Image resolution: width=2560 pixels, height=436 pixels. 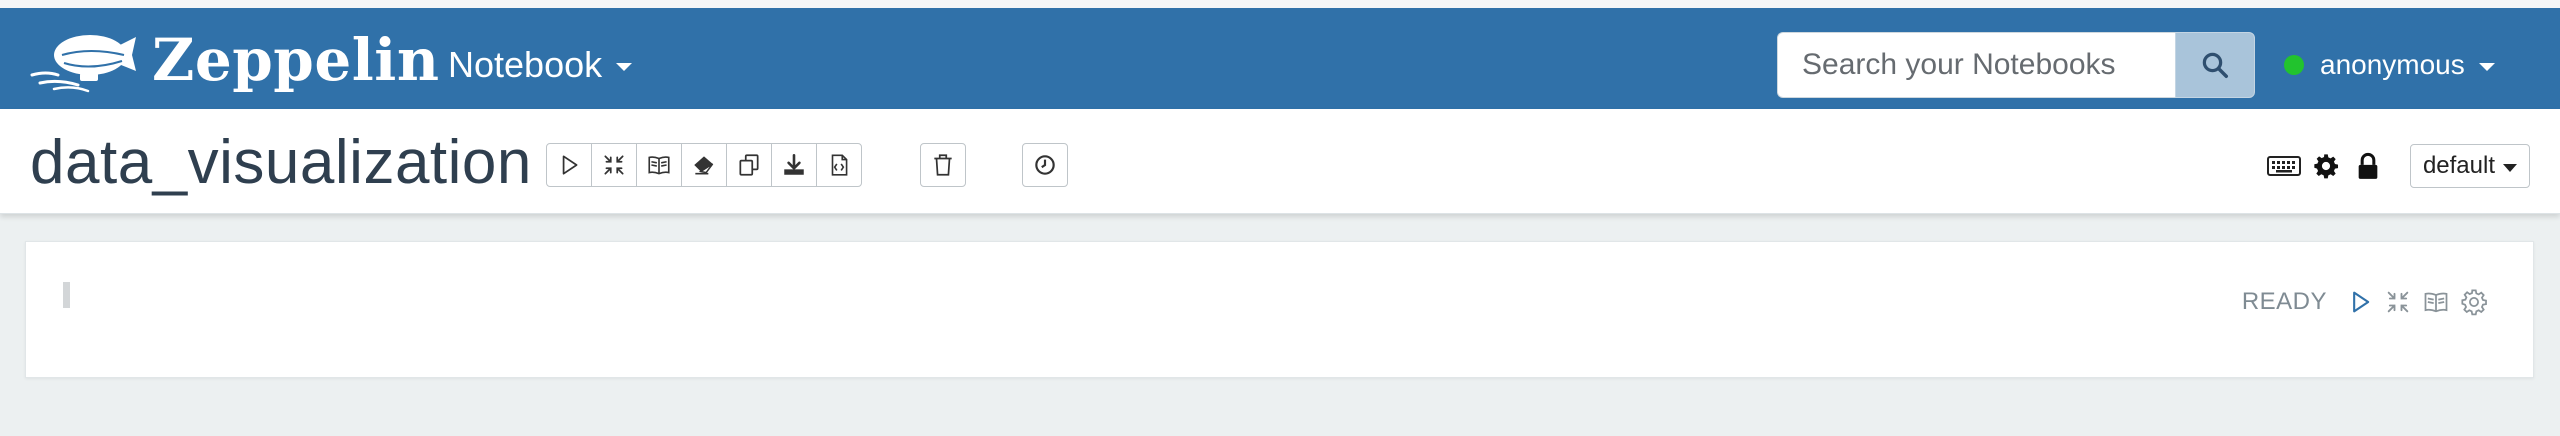 What do you see at coordinates (66, 295) in the screenshot?
I see `editor-cursor` at bounding box center [66, 295].